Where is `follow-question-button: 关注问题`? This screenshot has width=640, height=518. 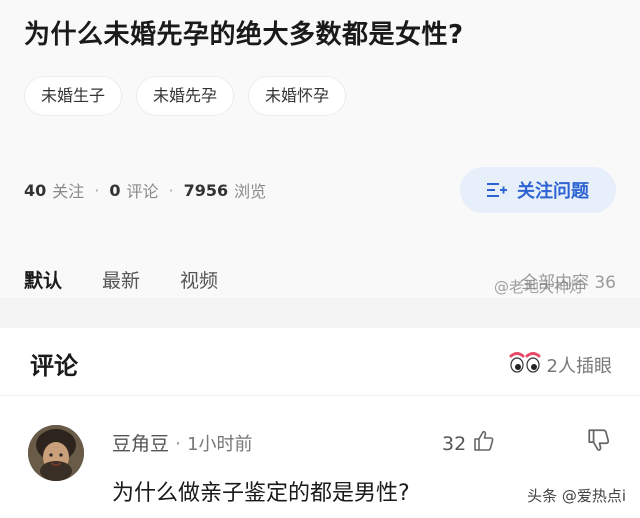
follow-question-button: 关注问题 is located at coordinates (538, 190).